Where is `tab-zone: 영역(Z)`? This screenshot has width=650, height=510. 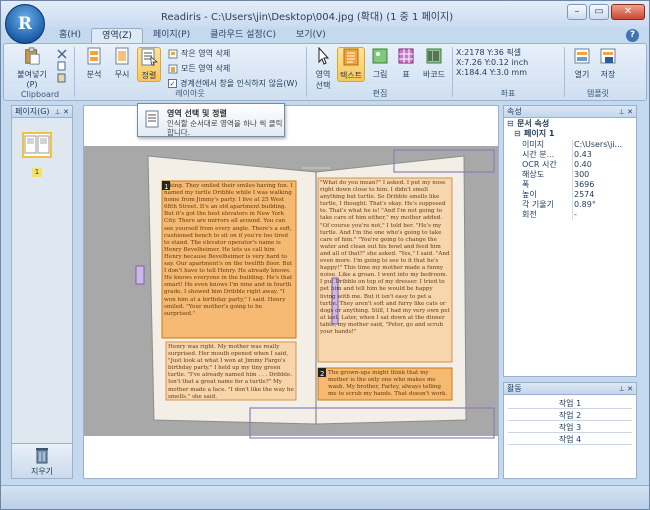
tab-zone: 영역(Z) is located at coordinates (117, 35).